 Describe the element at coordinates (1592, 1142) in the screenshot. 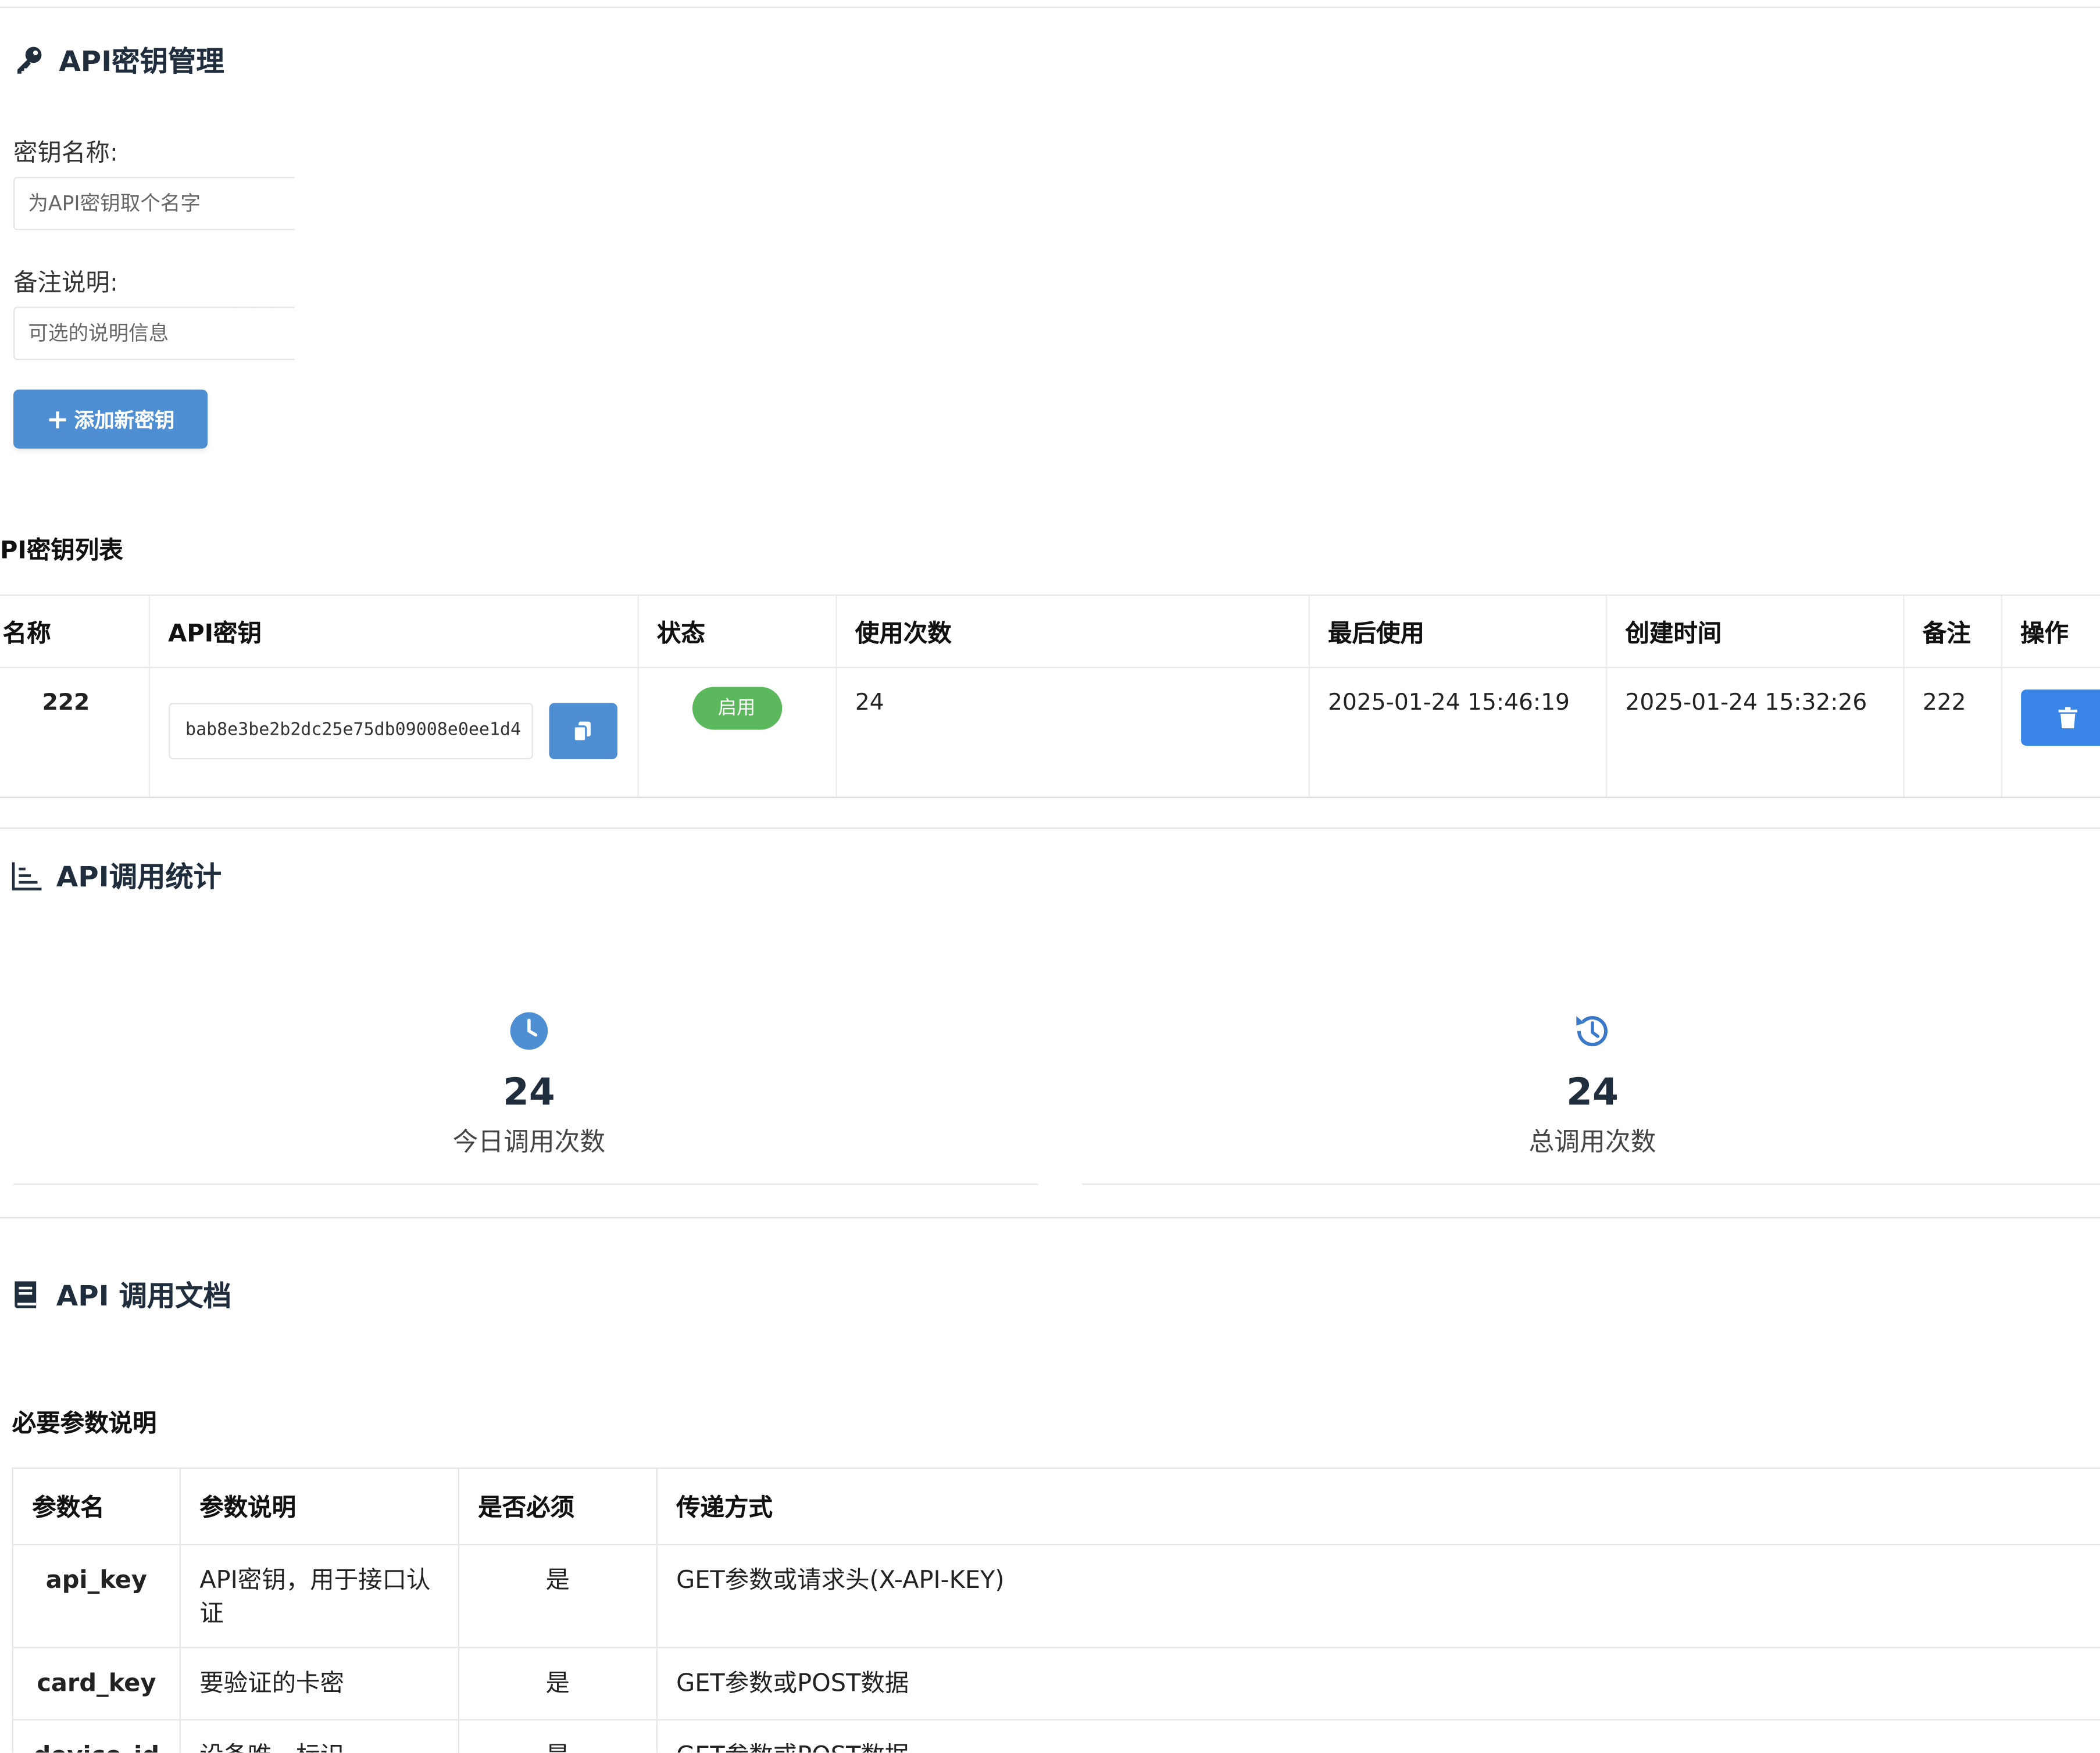

I see `total-calls-label: 总调用次数` at that location.